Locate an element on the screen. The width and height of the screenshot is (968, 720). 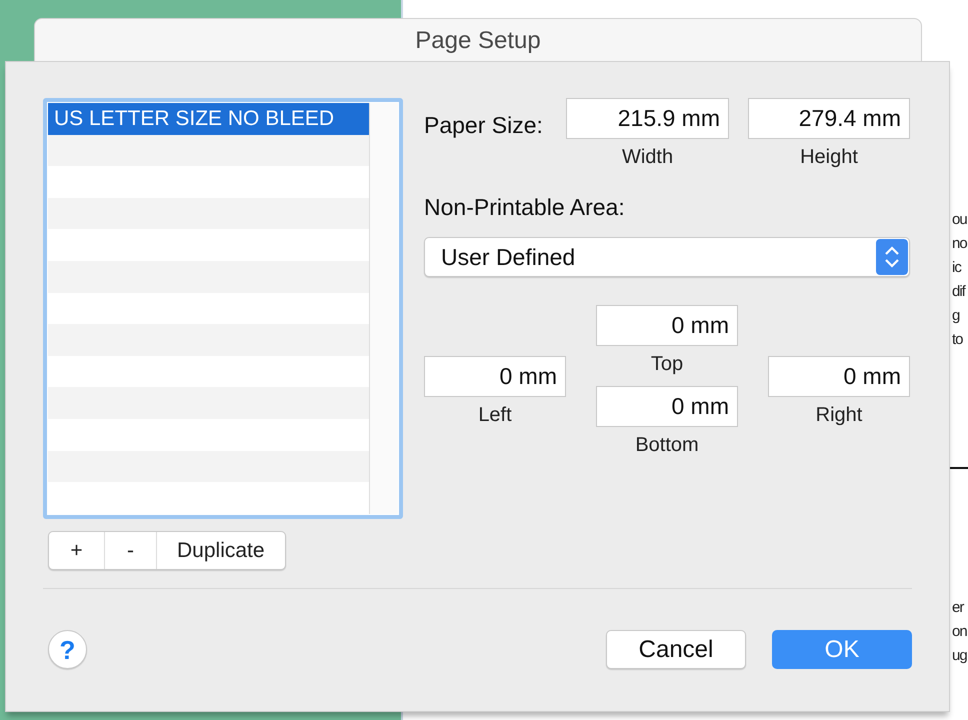
field-label: Left is located at coordinates (495, 415).